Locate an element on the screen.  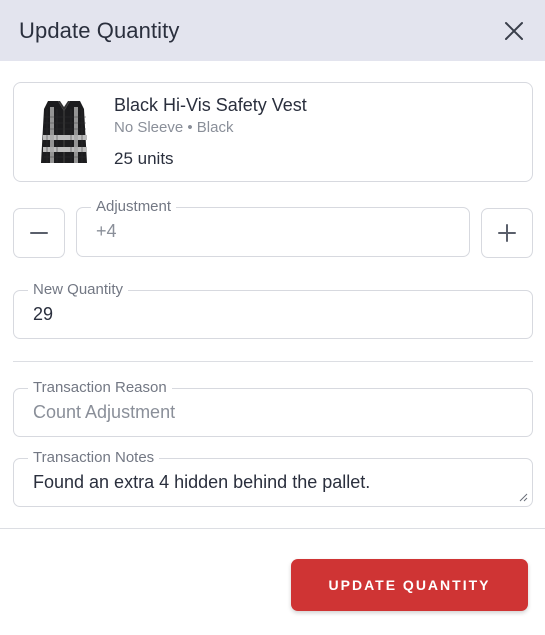
product-current-quantity: 25 units is located at coordinates (144, 158).